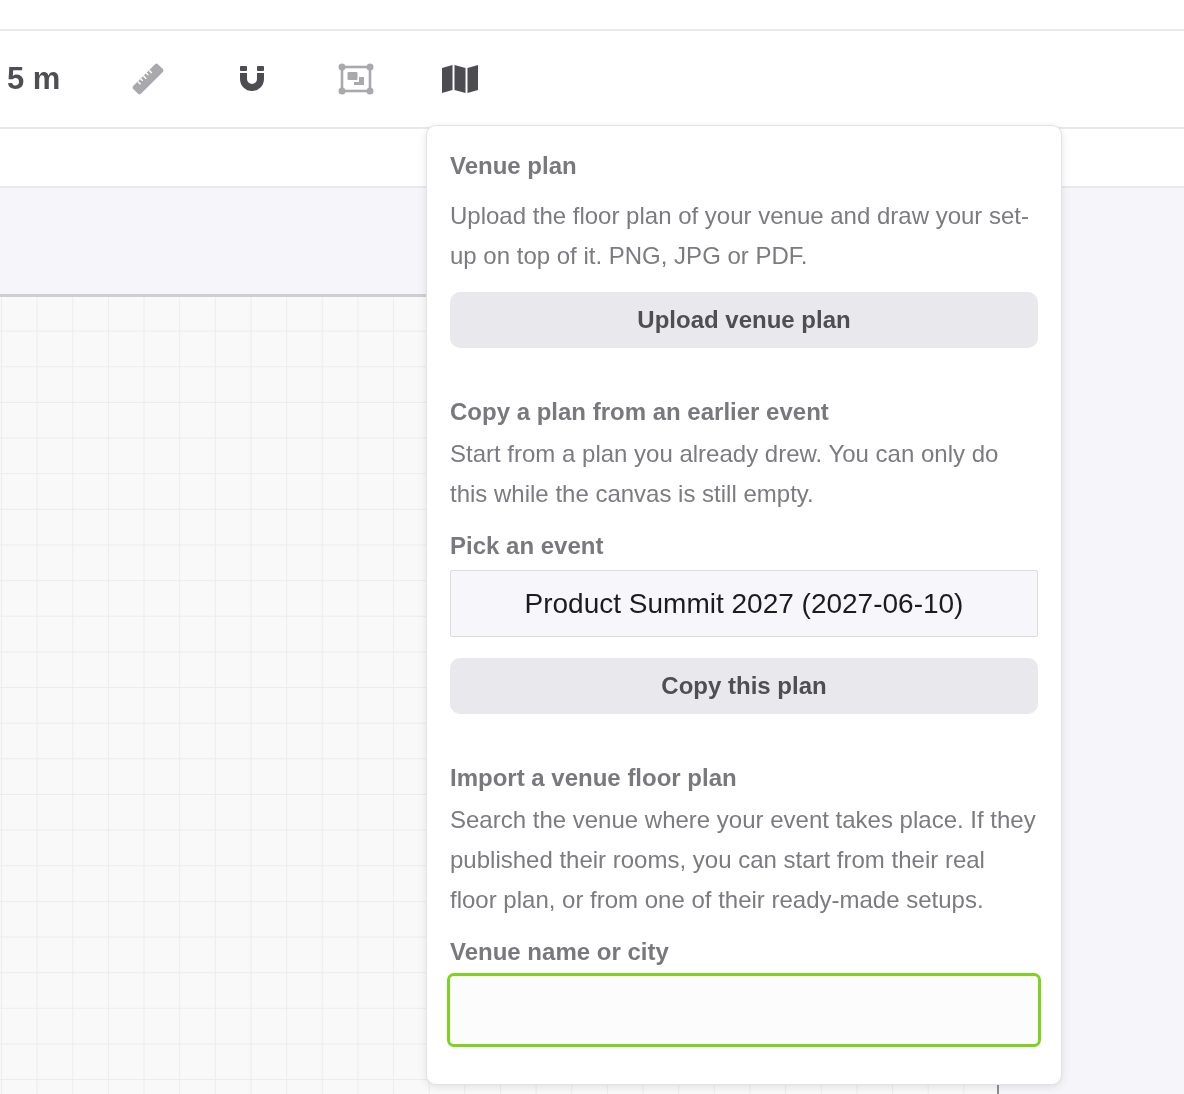 This screenshot has height=1094, width=1184. Describe the element at coordinates (725, 474) in the screenshot. I see `section-description: Start from a plan you already drew. You can only do this while the canvas is still empty.` at that location.